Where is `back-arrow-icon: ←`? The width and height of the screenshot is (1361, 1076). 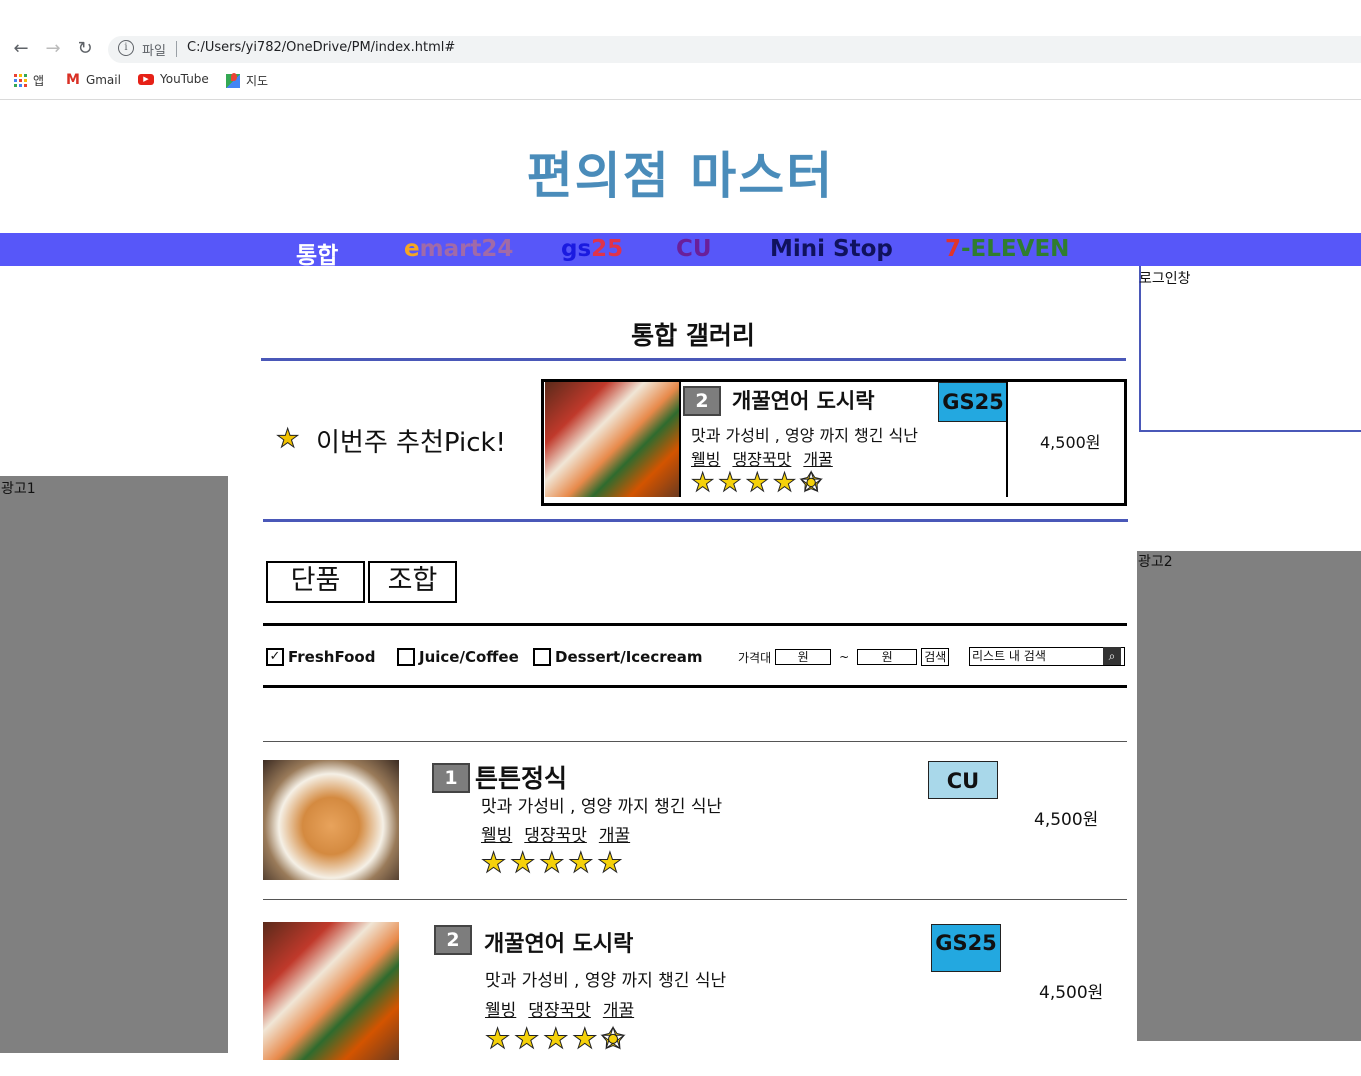 back-arrow-icon: ← is located at coordinates (21, 49).